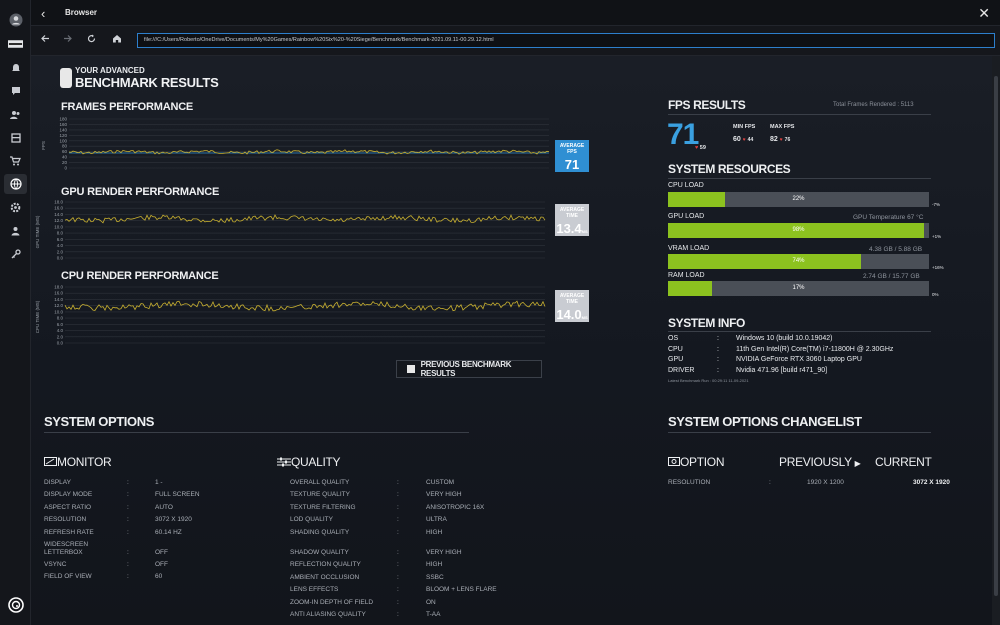 The image size is (1000, 625). Describe the element at coordinates (328, 614) in the screenshot. I see `quality-option-key: ANTI ALIASING QUALITY` at that location.